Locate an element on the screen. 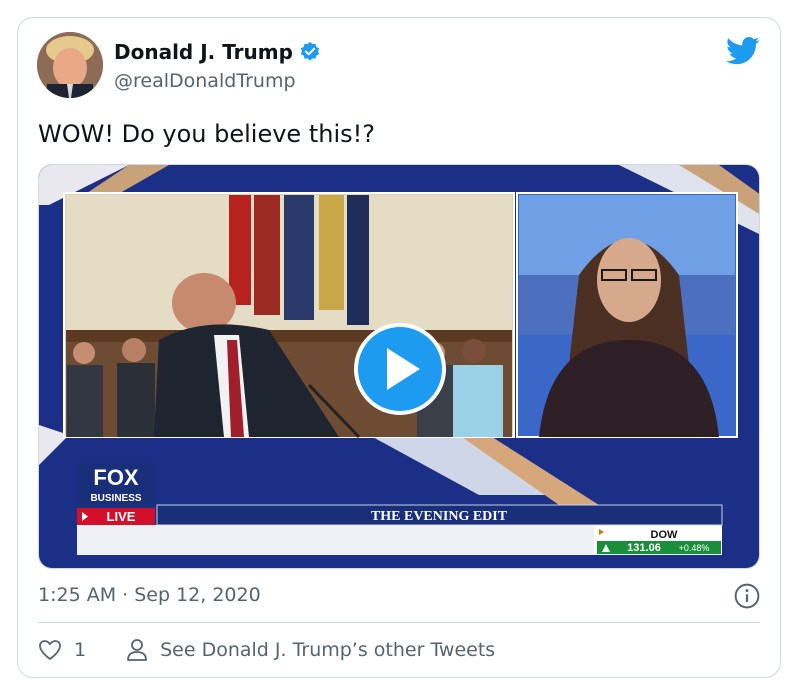 The height and width of the screenshot is (699, 800). show-title: THE EVENING EDIT is located at coordinates (439, 516).